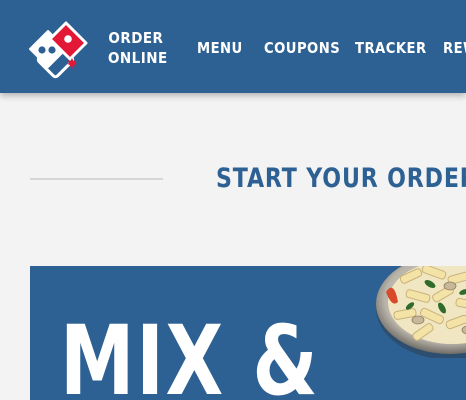 The width and height of the screenshot is (466, 400). Describe the element at coordinates (341, 178) in the screenshot. I see `start-order-heading: START YOUR ORDER` at that location.